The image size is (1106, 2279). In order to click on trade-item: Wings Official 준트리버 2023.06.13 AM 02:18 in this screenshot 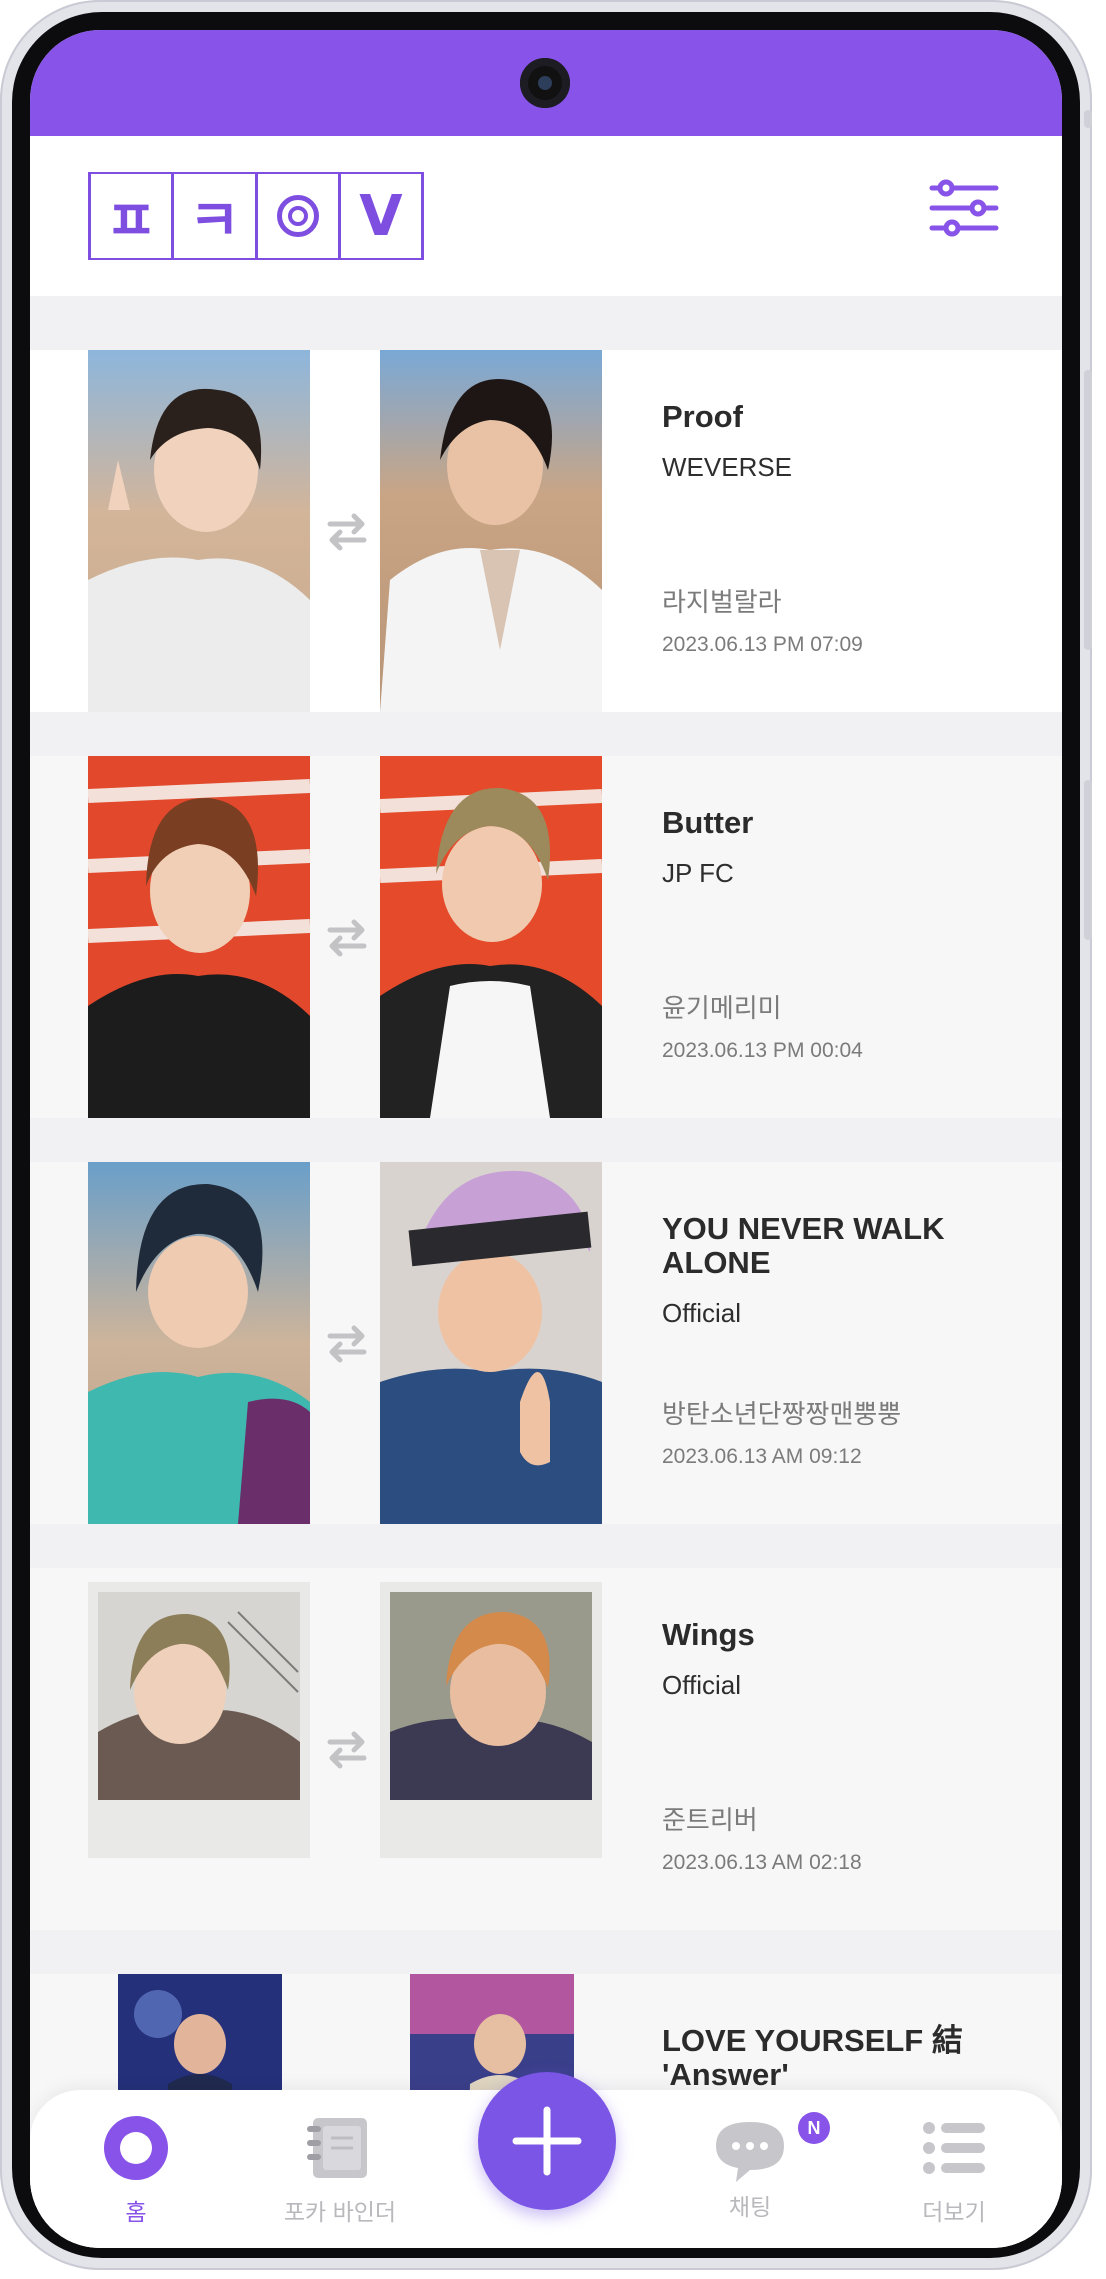, I will do `click(546, 1749)`.